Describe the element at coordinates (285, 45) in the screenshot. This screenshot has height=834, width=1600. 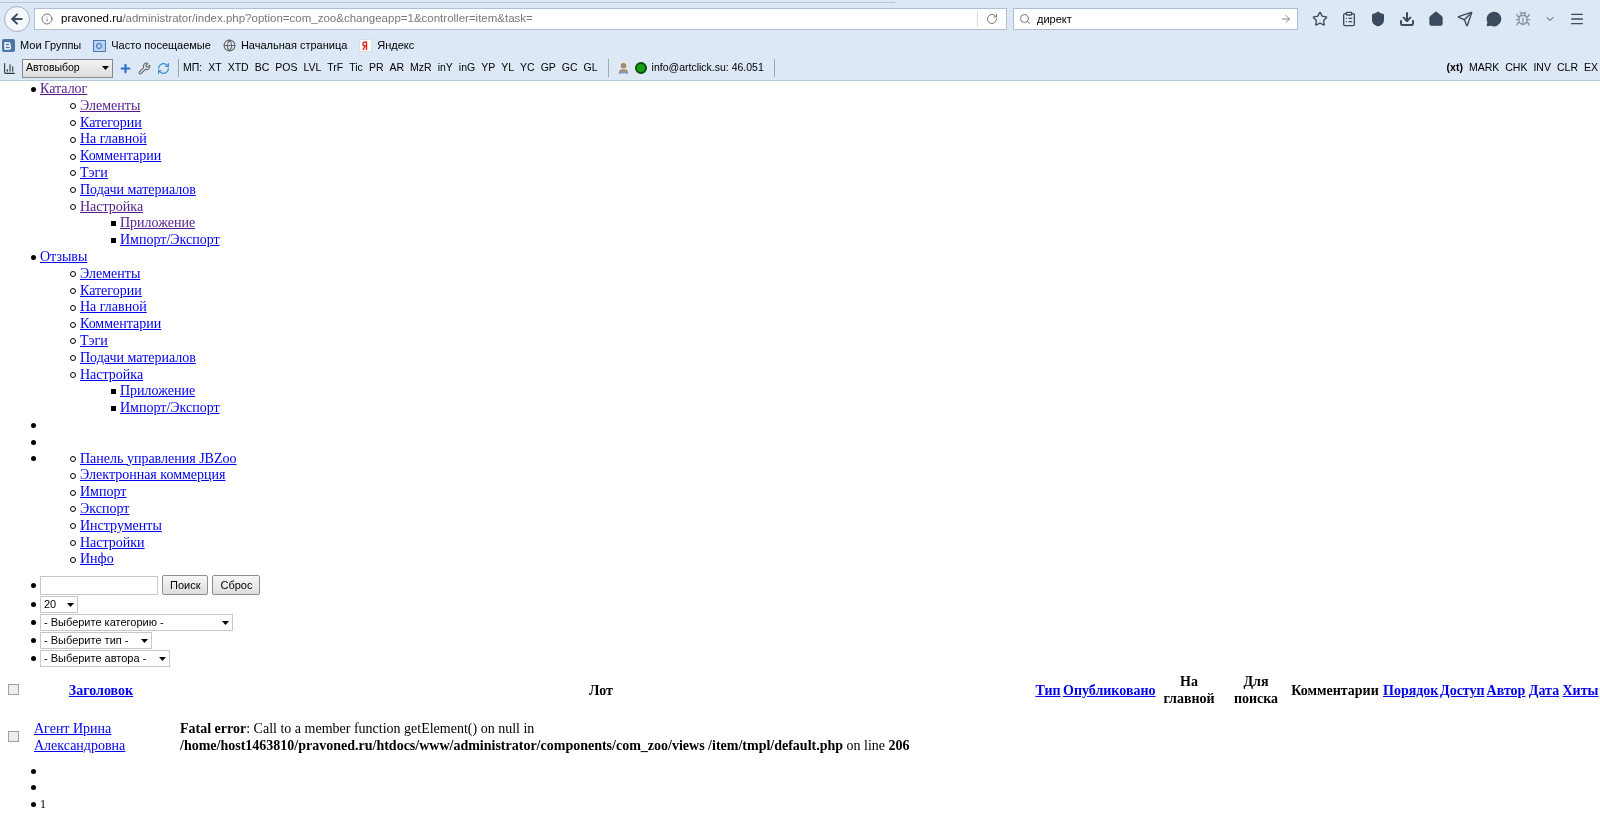
I see `bookmark-item: Начальная страница` at that location.